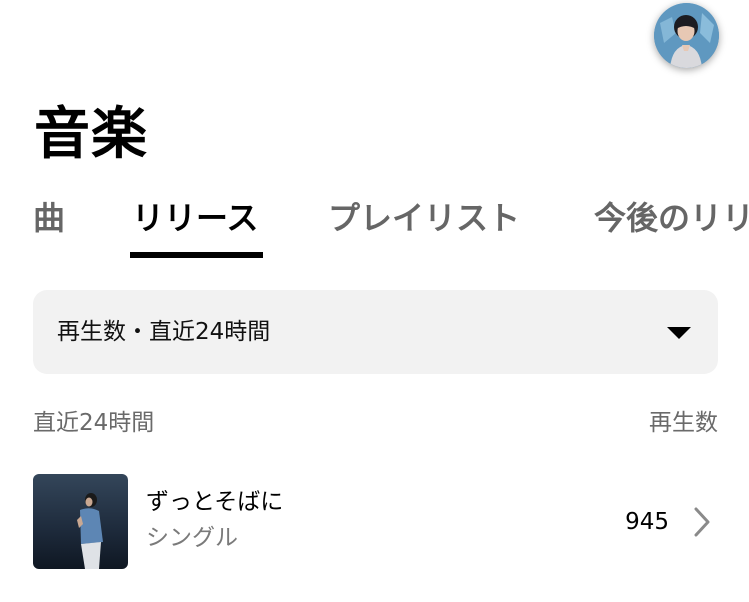 The width and height of the screenshot is (749, 602). Describe the element at coordinates (49, 218) in the screenshot. I see `tab-songs: 曲` at that location.